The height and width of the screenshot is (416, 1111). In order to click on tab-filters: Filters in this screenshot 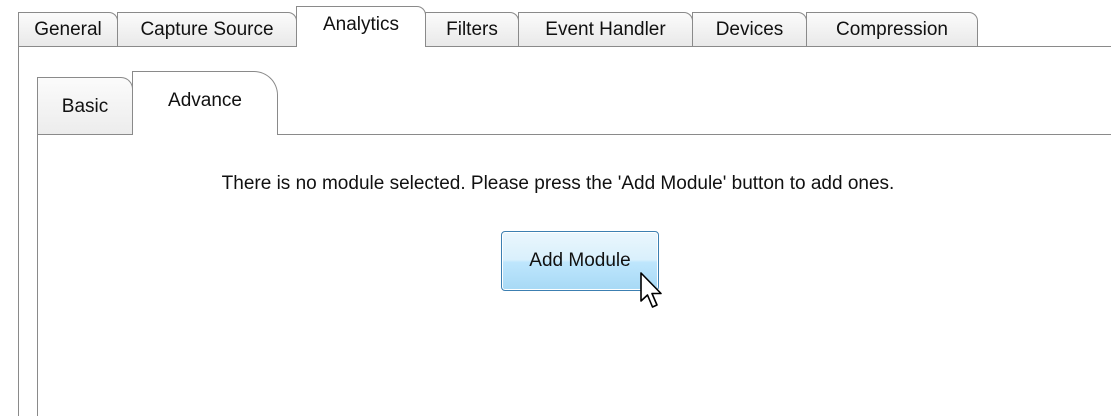, I will do `click(472, 29)`.